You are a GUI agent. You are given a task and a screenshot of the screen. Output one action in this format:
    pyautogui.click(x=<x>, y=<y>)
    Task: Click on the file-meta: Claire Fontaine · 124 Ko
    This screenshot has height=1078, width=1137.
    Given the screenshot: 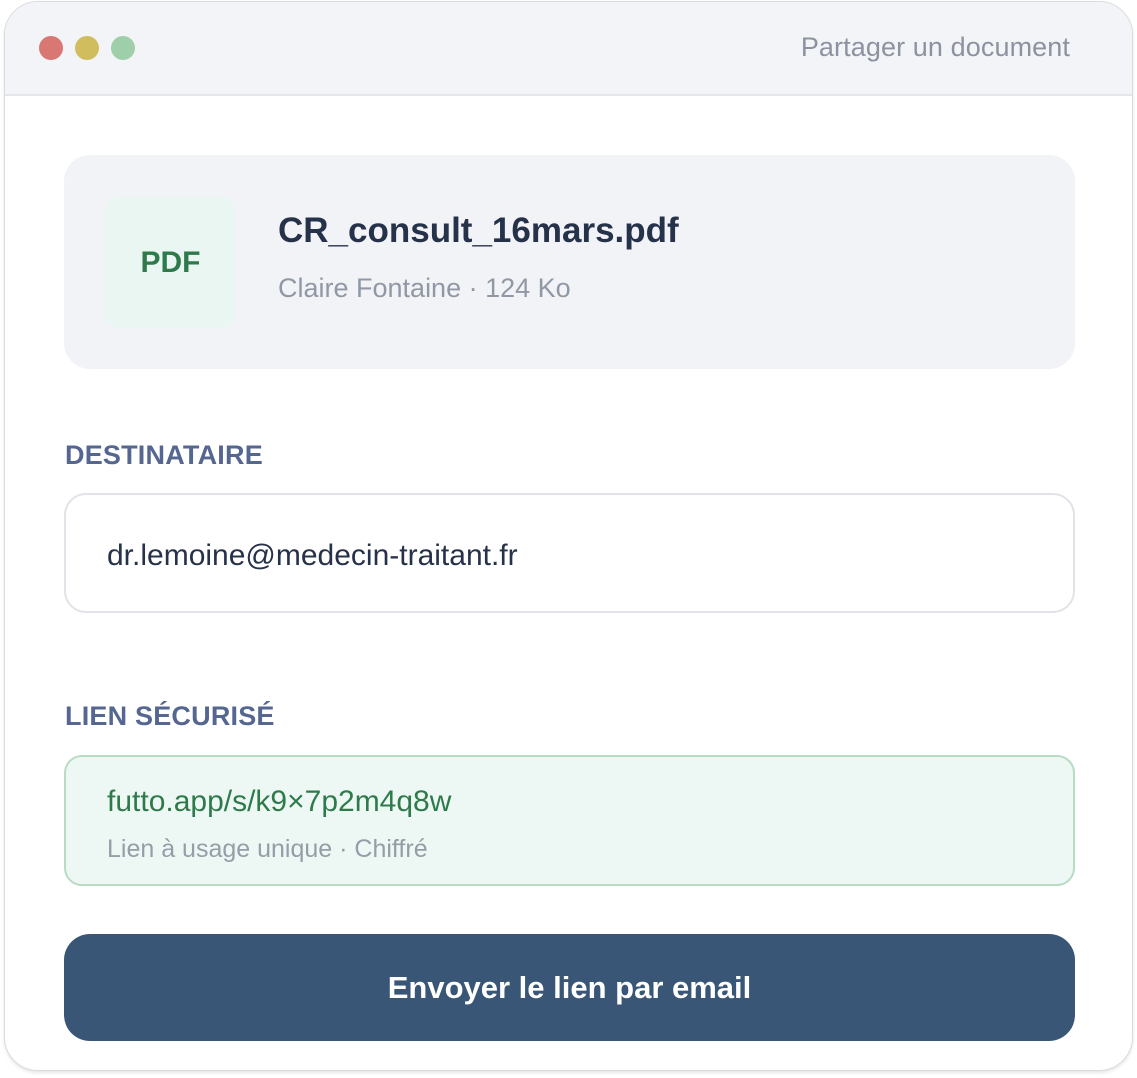 What is the action you would take?
    pyautogui.click(x=424, y=288)
    